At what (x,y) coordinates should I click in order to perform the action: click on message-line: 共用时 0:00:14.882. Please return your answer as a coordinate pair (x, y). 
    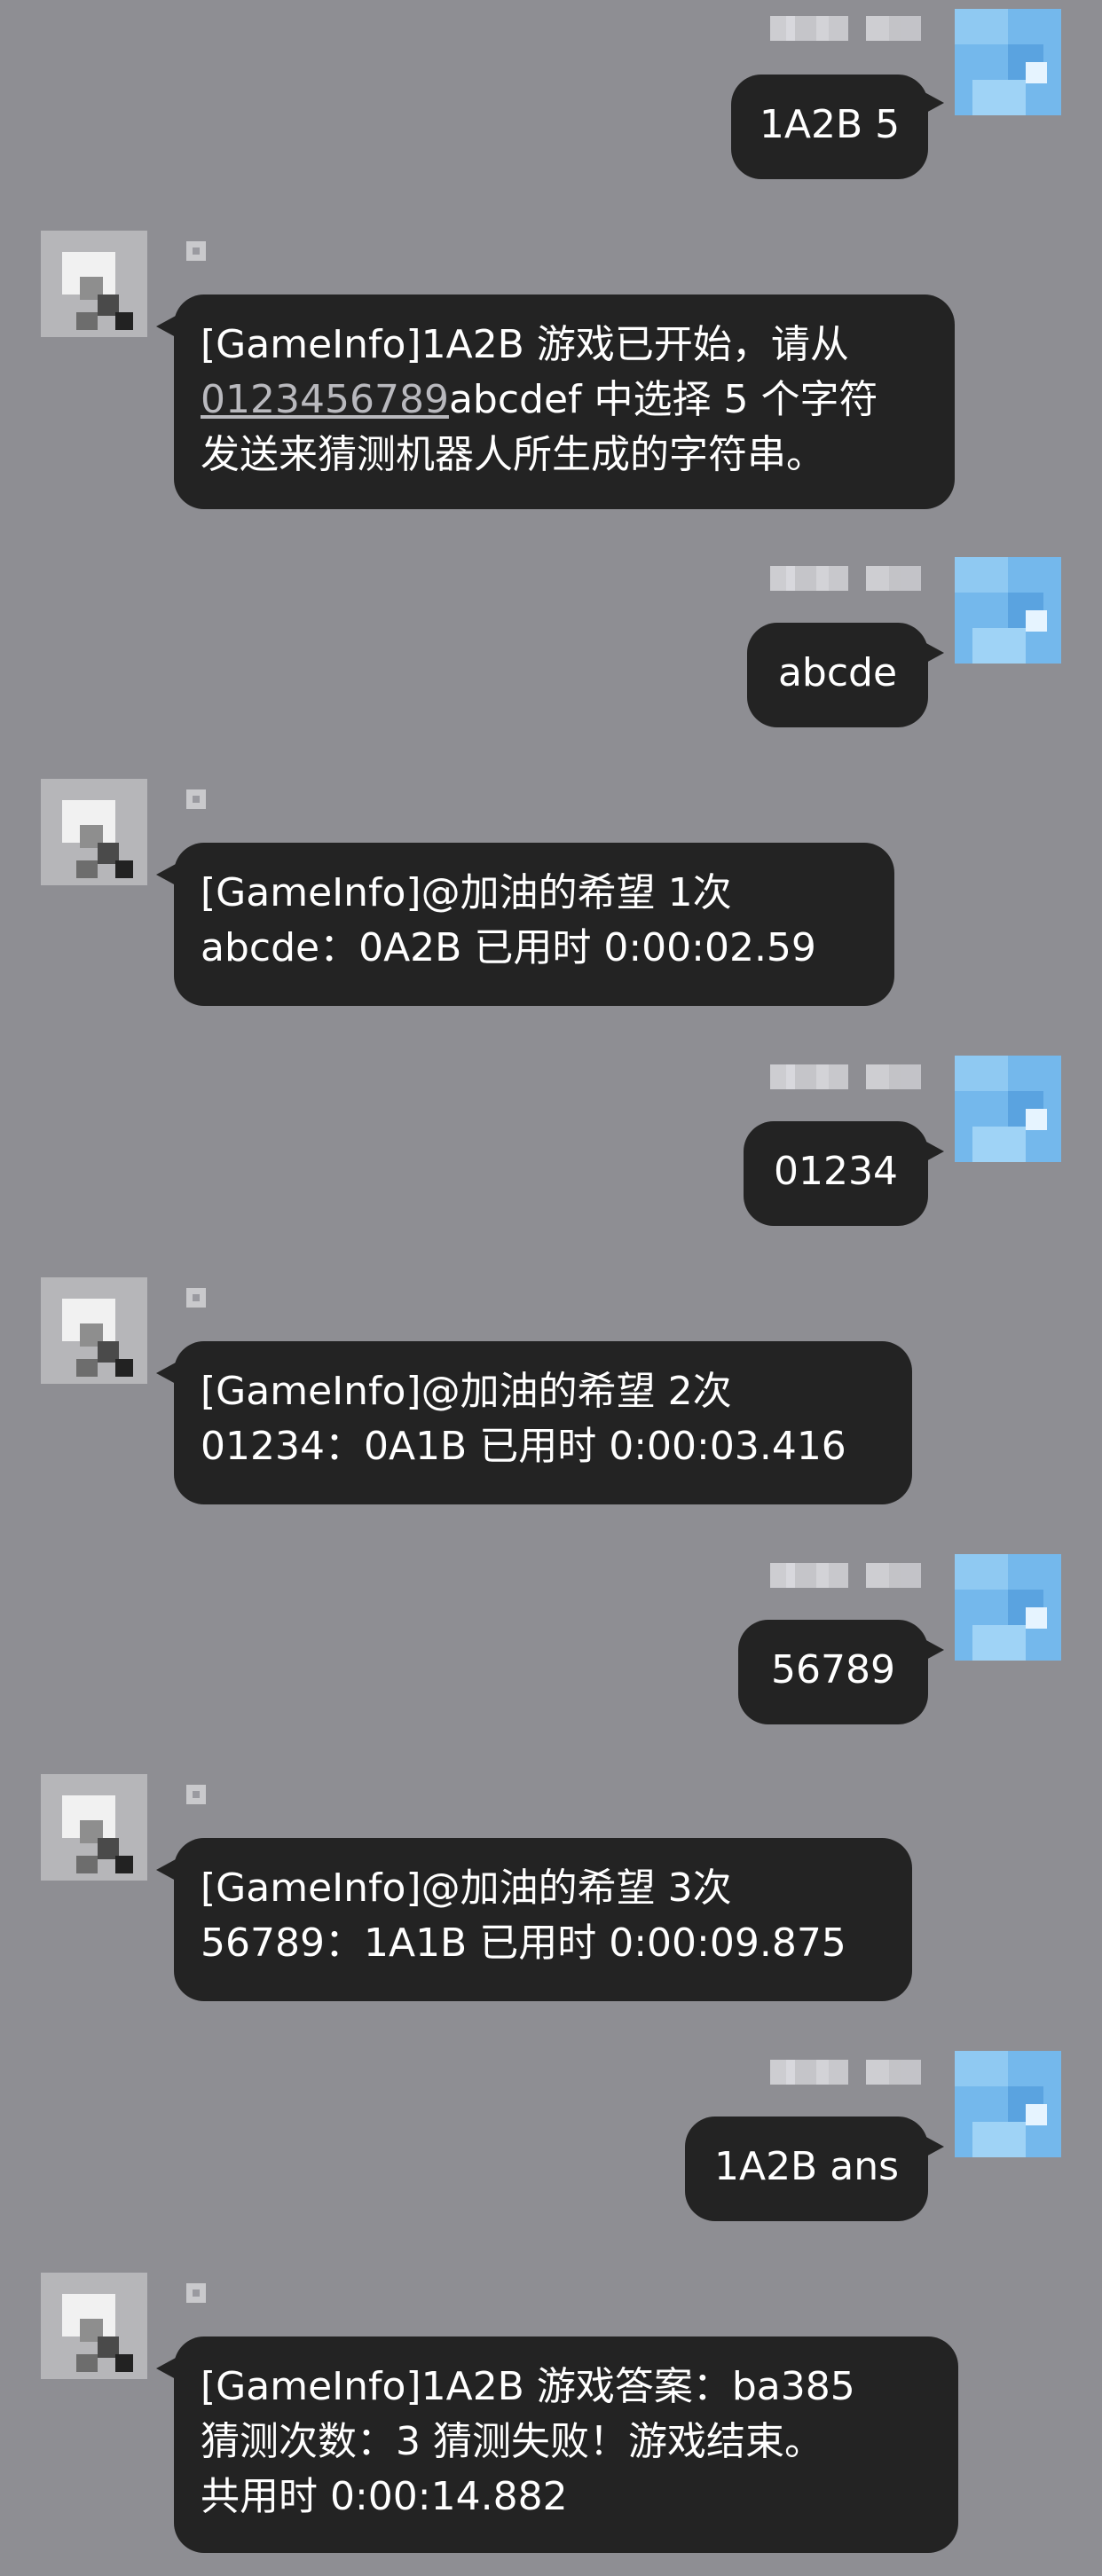
    Looking at the image, I should click on (385, 2496).